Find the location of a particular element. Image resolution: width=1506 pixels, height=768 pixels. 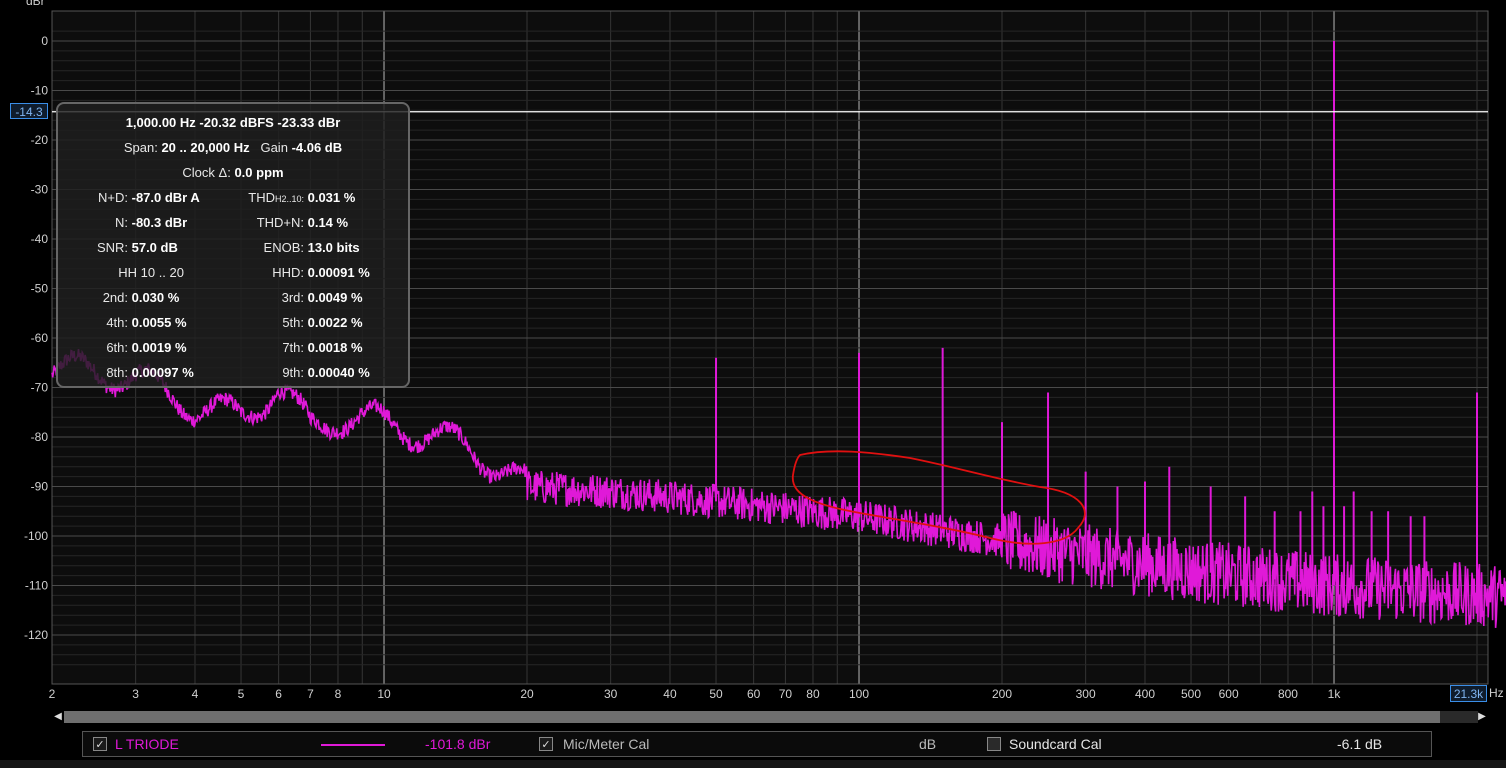

y-tick-label: -10 is located at coordinates (40, 91).